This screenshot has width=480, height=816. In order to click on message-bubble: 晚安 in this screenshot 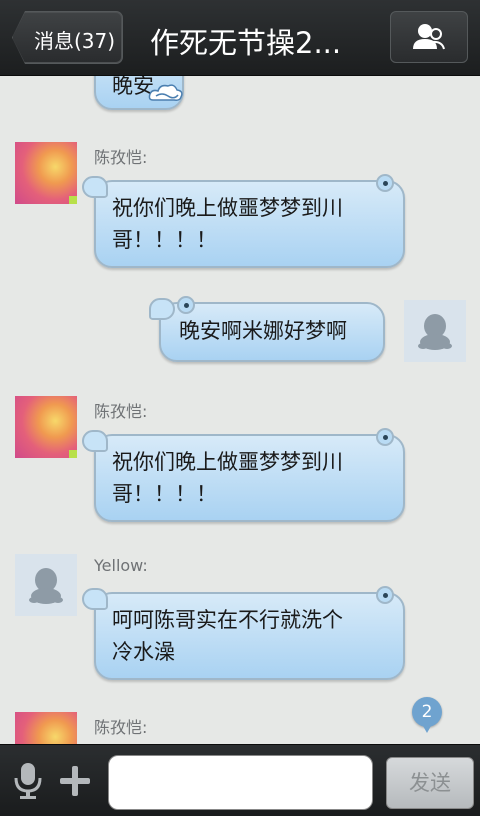, I will do `click(139, 93)`.